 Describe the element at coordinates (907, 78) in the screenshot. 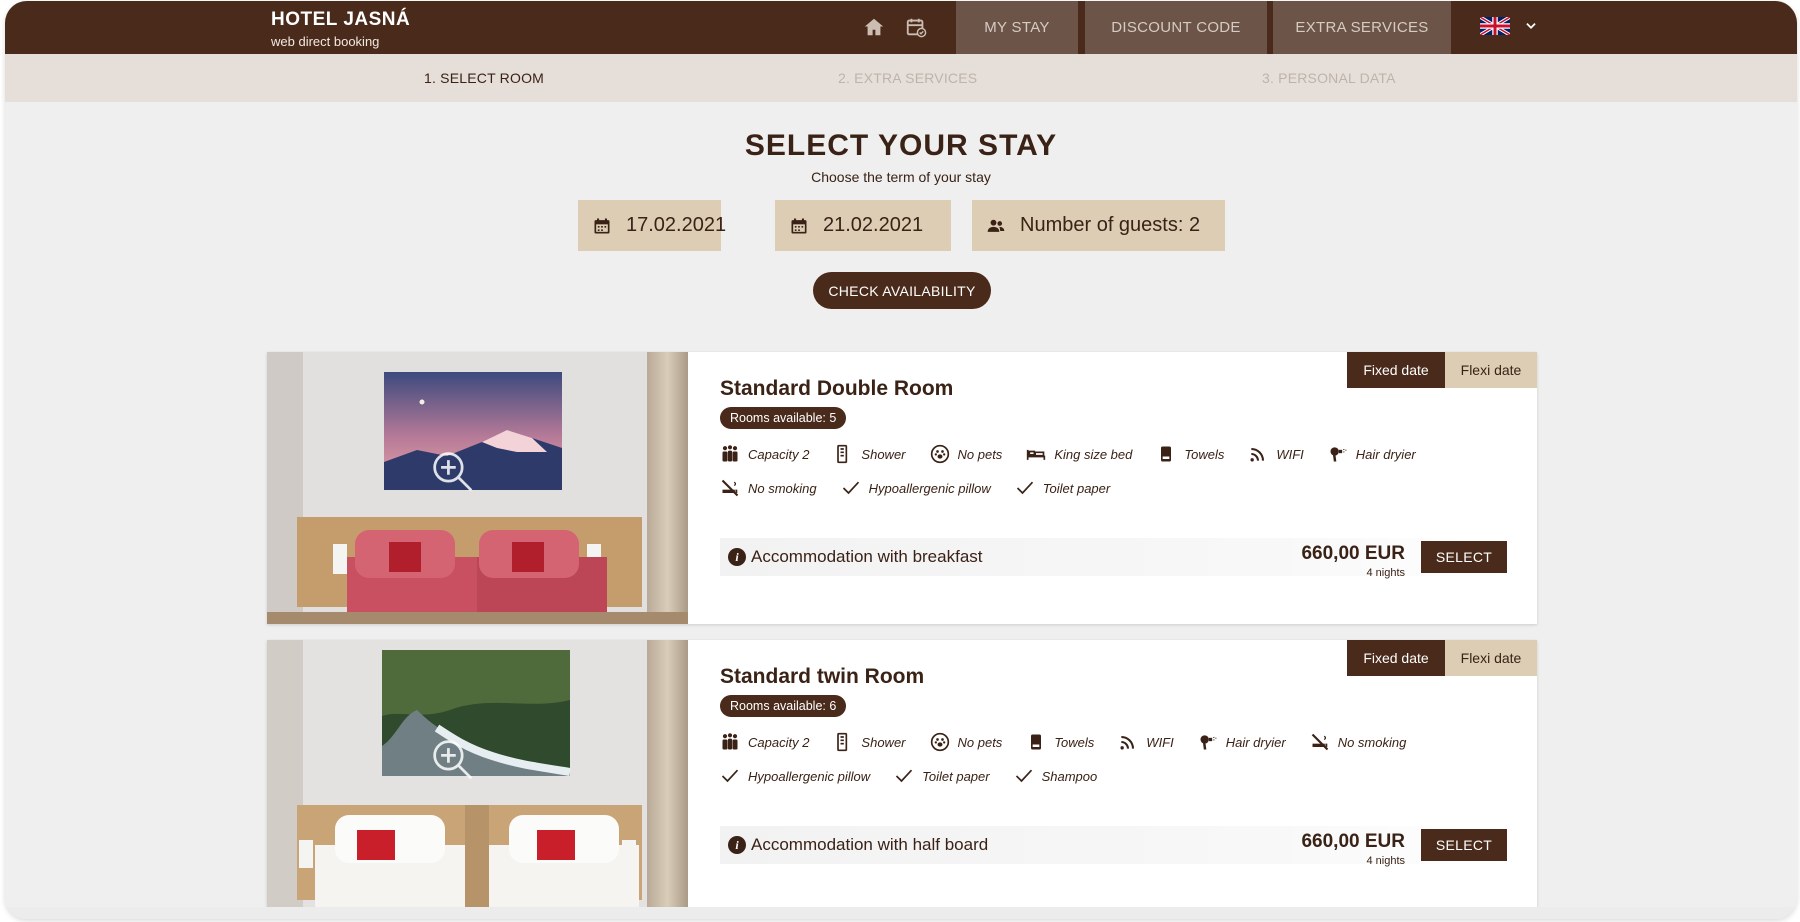

I see `step-extra-services: 2. EXTRA SERVICES` at that location.